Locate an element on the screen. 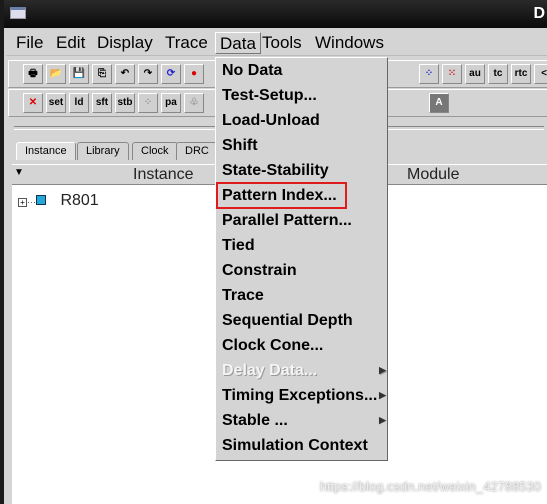 Image resolution: width=547 pixels, height=504 pixels. refresh-icon: ⟳ is located at coordinates (171, 74).